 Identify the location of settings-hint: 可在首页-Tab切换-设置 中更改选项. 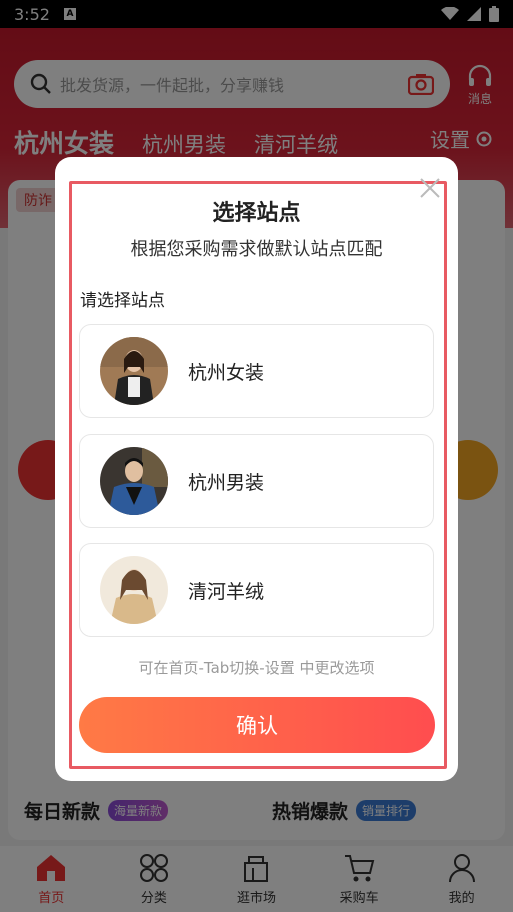
(256, 668).